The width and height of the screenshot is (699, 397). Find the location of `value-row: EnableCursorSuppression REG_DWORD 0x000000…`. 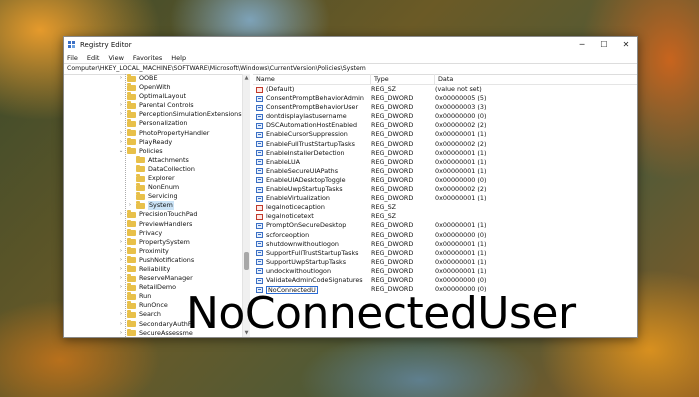

value-row: EnableCursorSuppression REG_DWORD 0x000000… is located at coordinates (445, 134).